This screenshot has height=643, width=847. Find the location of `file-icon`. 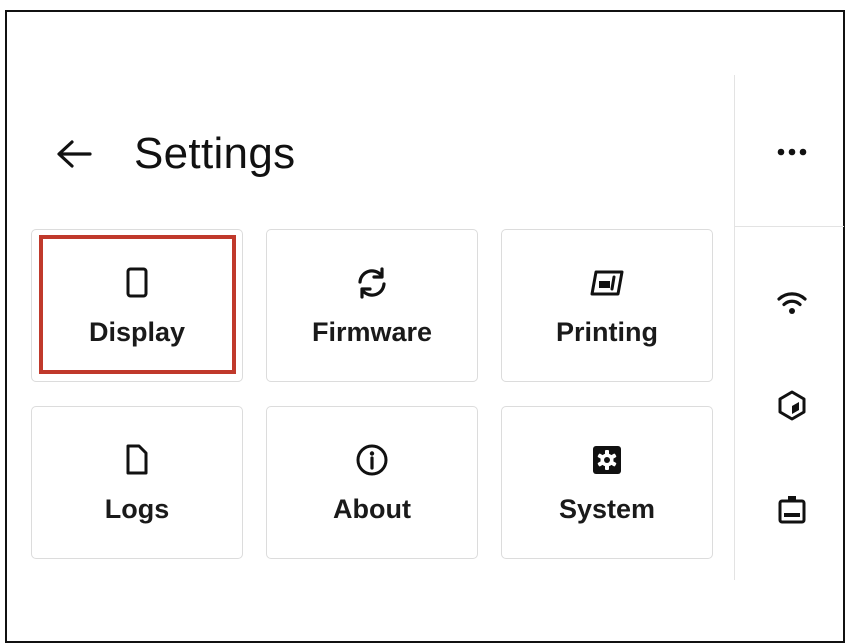

file-icon is located at coordinates (137, 459).